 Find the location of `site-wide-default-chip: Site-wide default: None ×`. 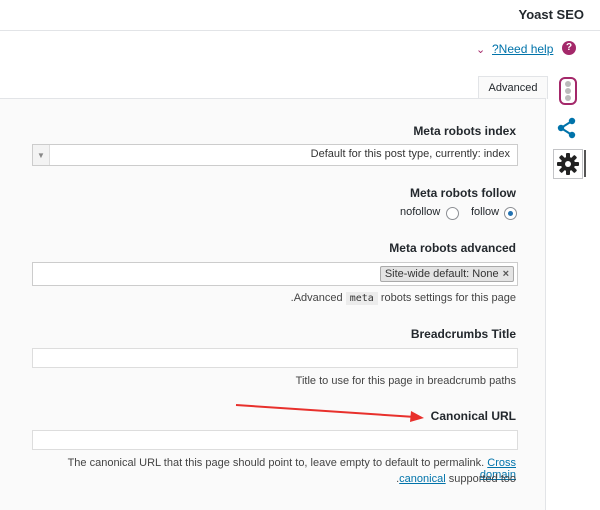

site-wide-default-chip: Site-wide default: None × is located at coordinates (446, 274).